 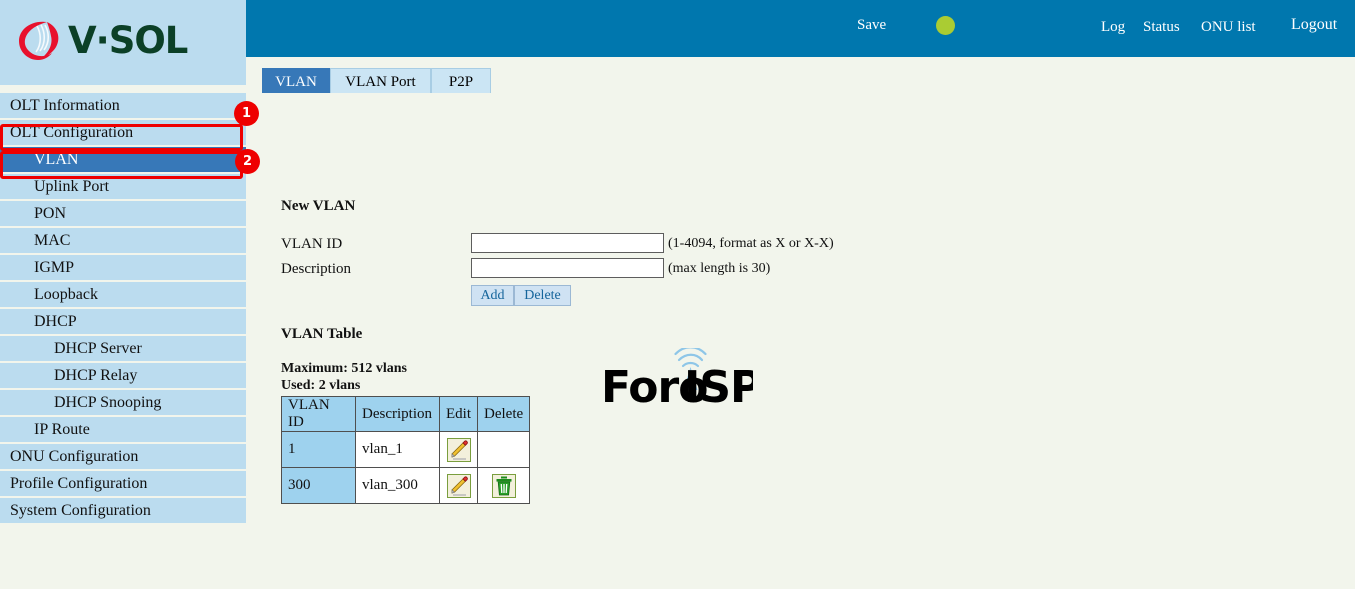 What do you see at coordinates (397, 449) in the screenshot?
I see `cell-description: vlan_1` at bounding box center [397, 449].